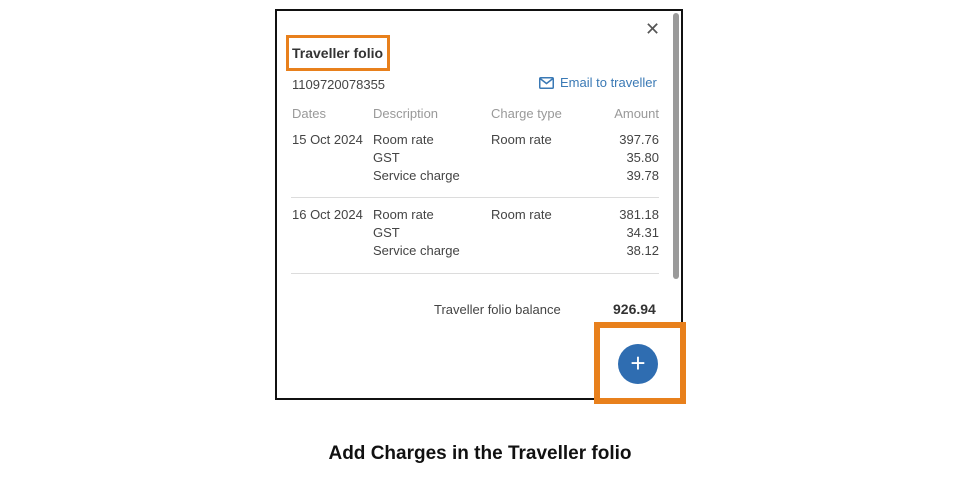  I want to click on balance-value: 926.94, so click(634, 309).